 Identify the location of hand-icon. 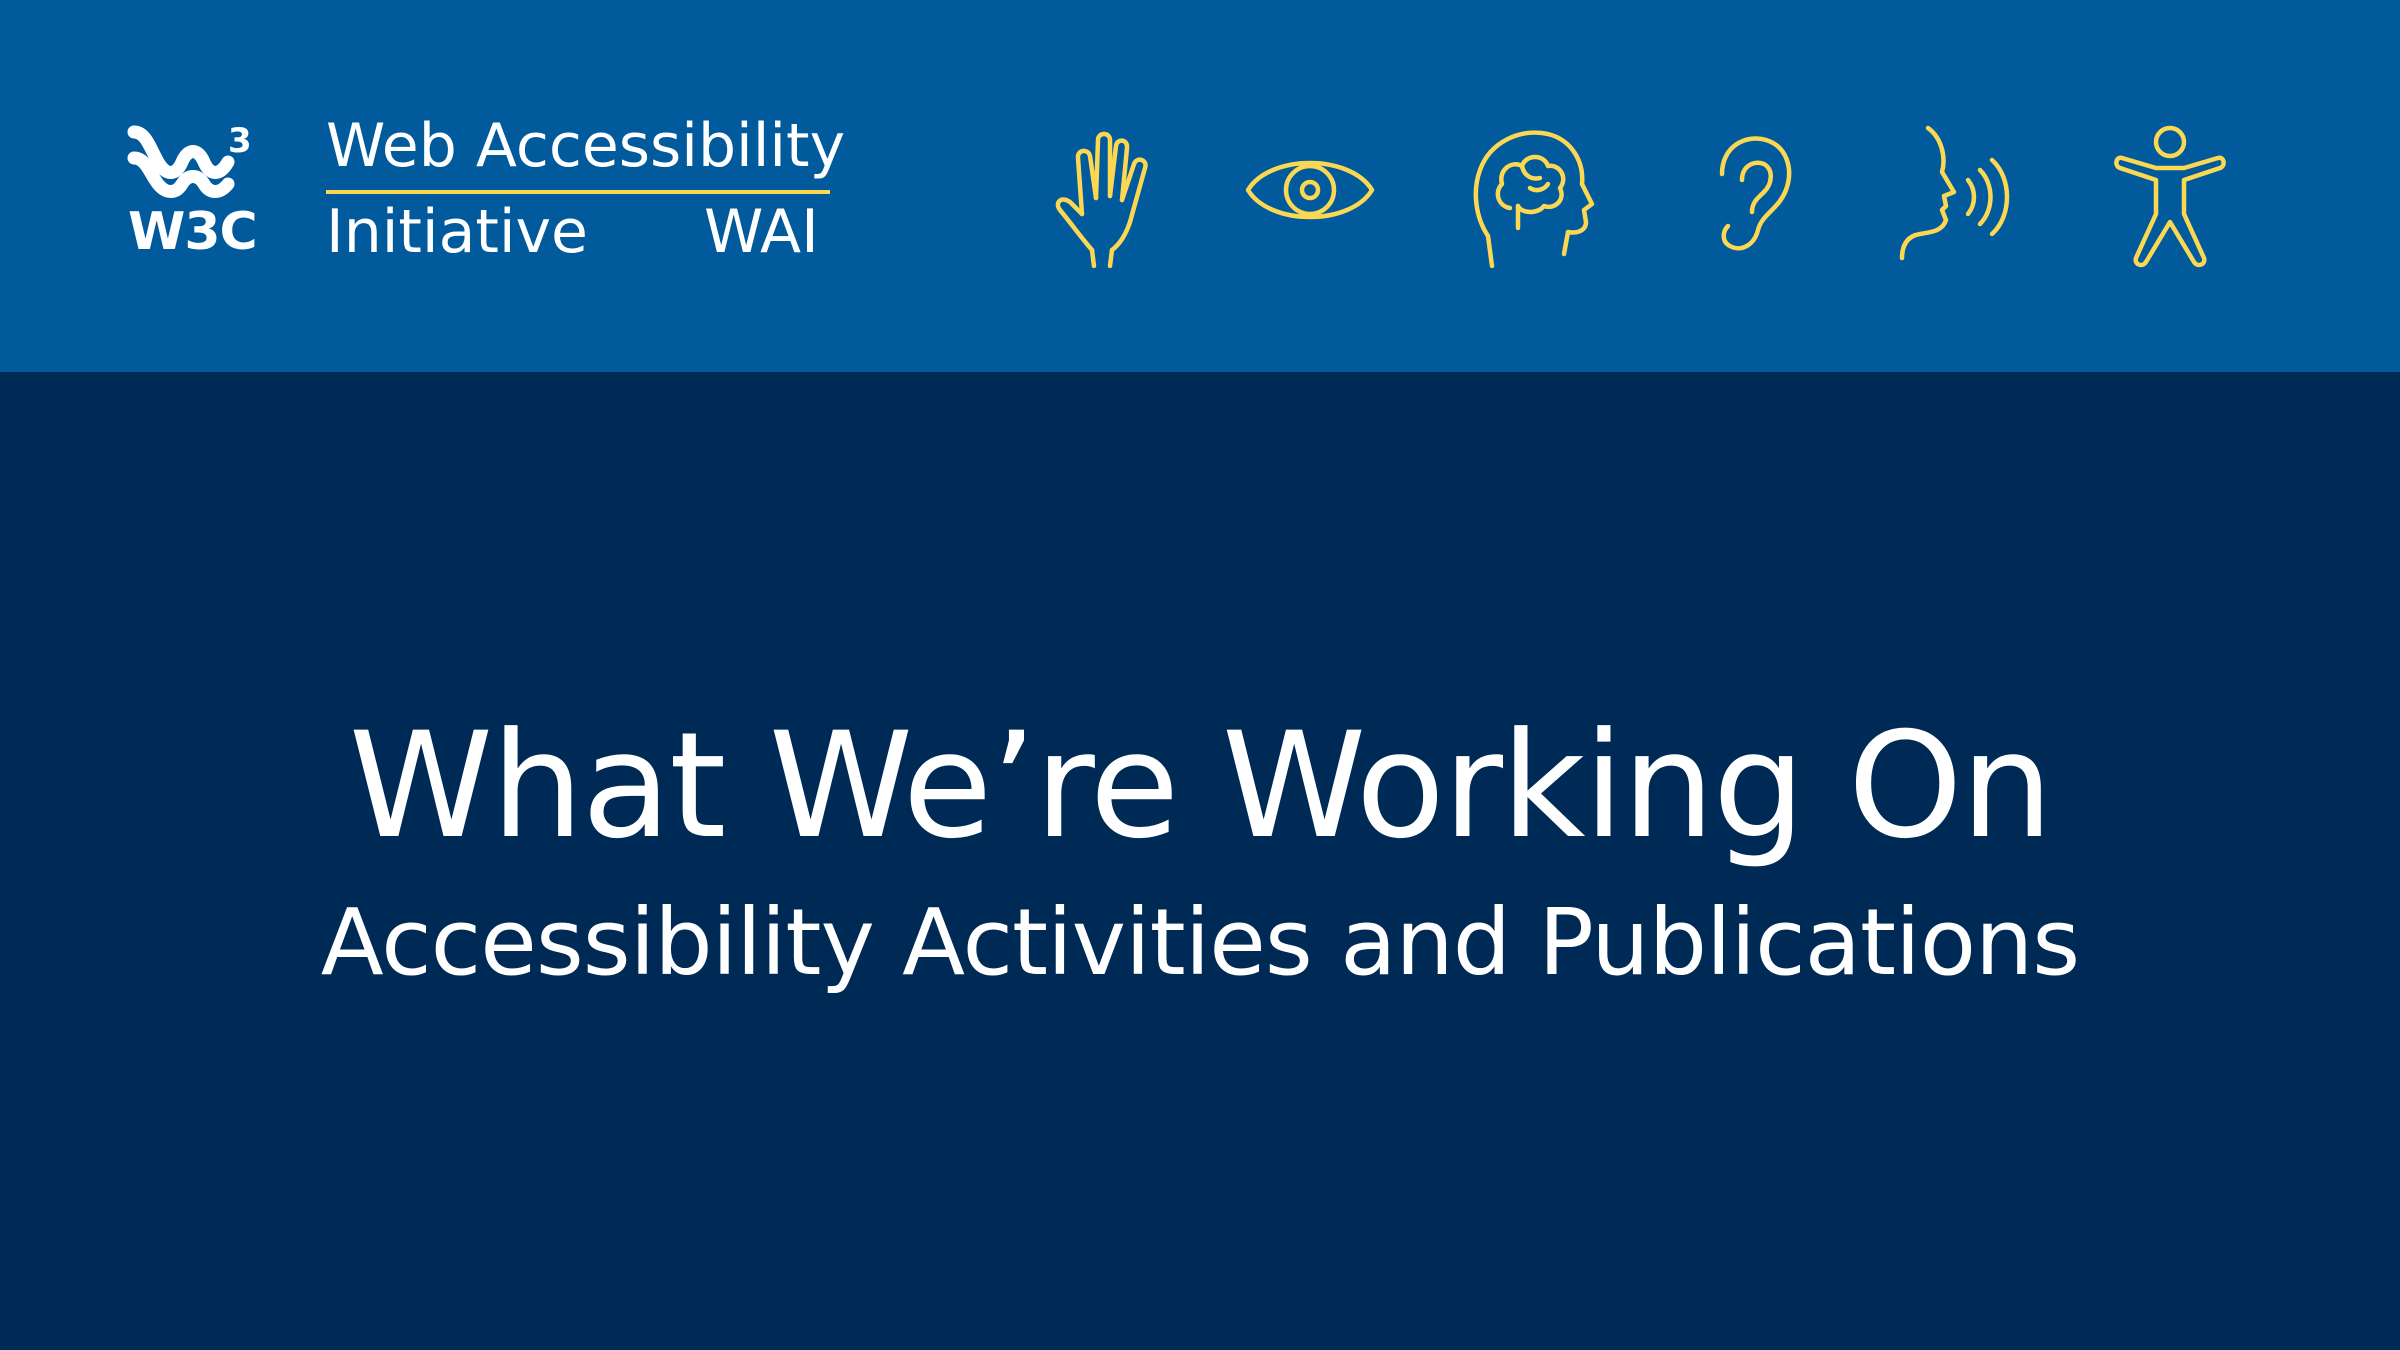
(1100, 193).